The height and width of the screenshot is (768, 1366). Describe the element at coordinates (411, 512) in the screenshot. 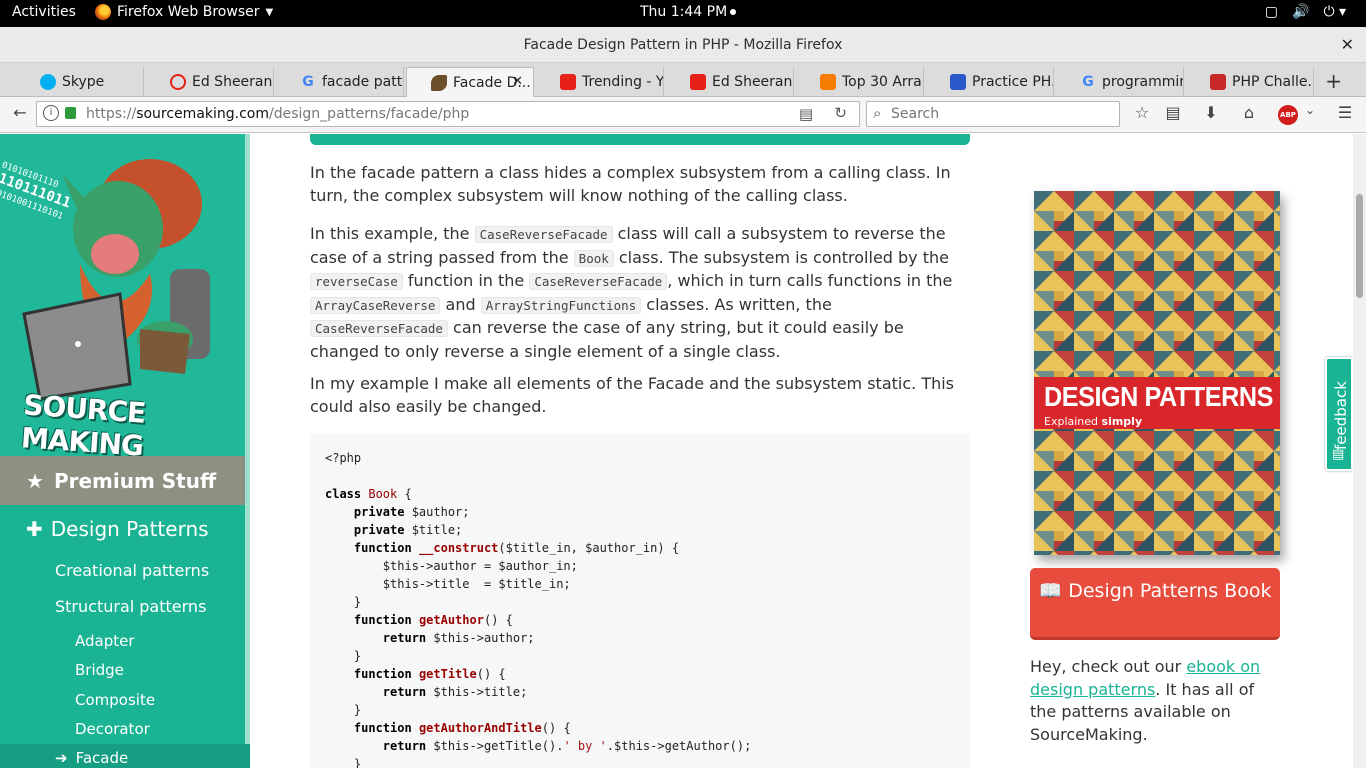

I see `code-line: private $author;` at that location.